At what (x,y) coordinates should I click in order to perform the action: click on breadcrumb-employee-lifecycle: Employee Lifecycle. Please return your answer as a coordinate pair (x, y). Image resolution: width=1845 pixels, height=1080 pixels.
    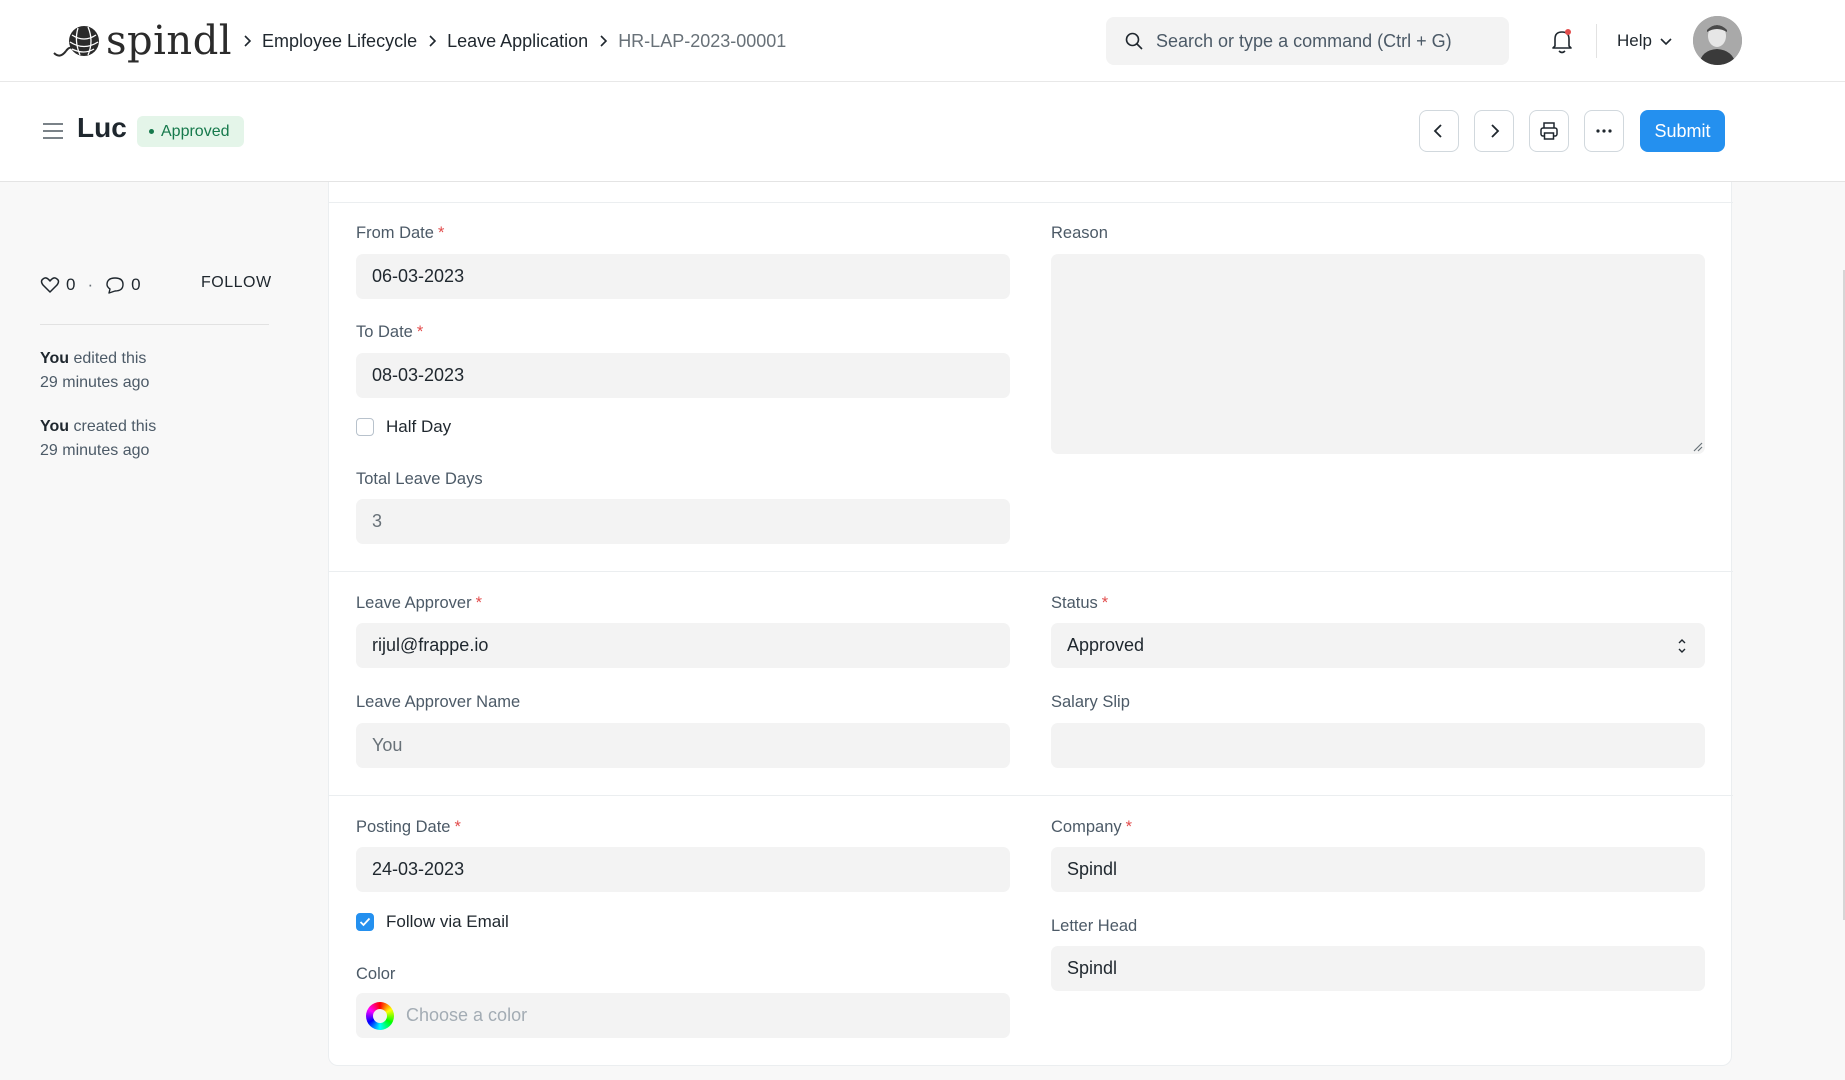
    Looking at the image, I should click on (339, 41).